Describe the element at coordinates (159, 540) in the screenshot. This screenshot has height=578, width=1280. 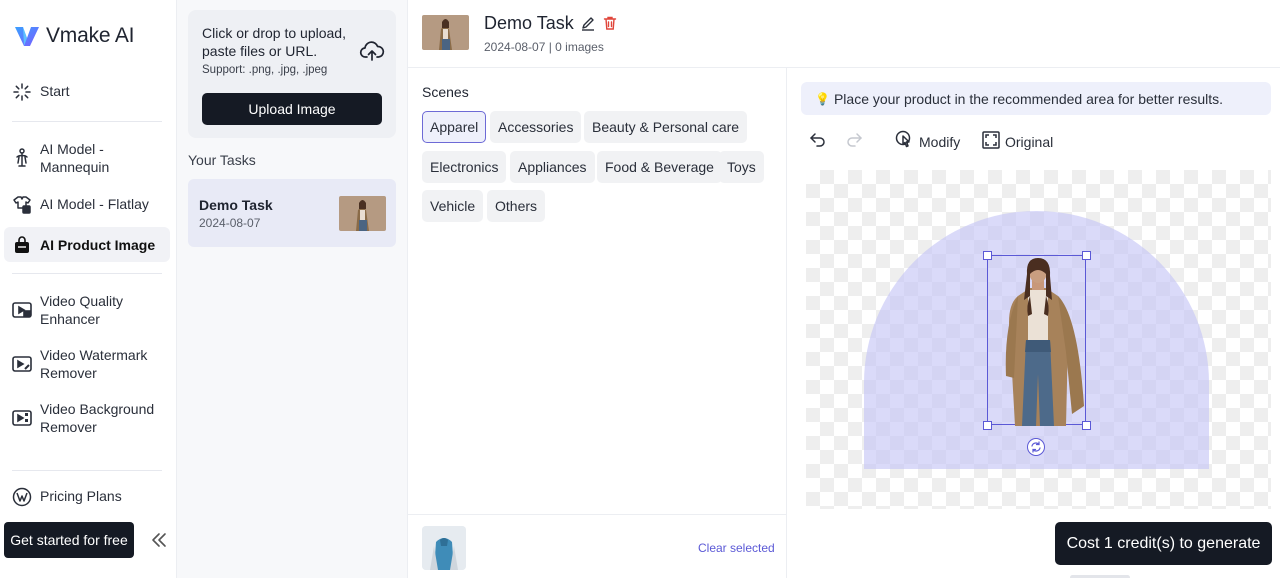
I see `collapse-sidebar-icon` at that location.